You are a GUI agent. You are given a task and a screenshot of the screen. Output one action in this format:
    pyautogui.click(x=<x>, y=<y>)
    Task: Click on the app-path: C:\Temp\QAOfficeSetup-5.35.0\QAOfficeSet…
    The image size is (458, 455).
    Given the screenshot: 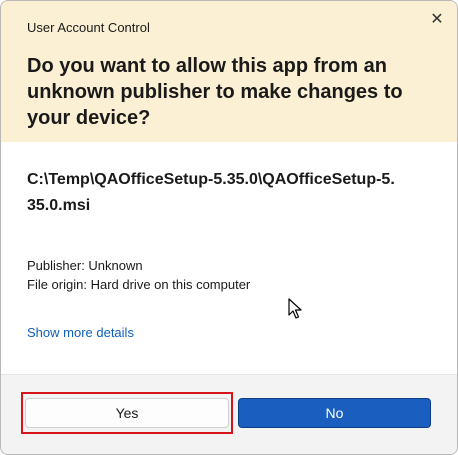 What is the action you would take?
    pyautogui.click(x=211, y=192)
    